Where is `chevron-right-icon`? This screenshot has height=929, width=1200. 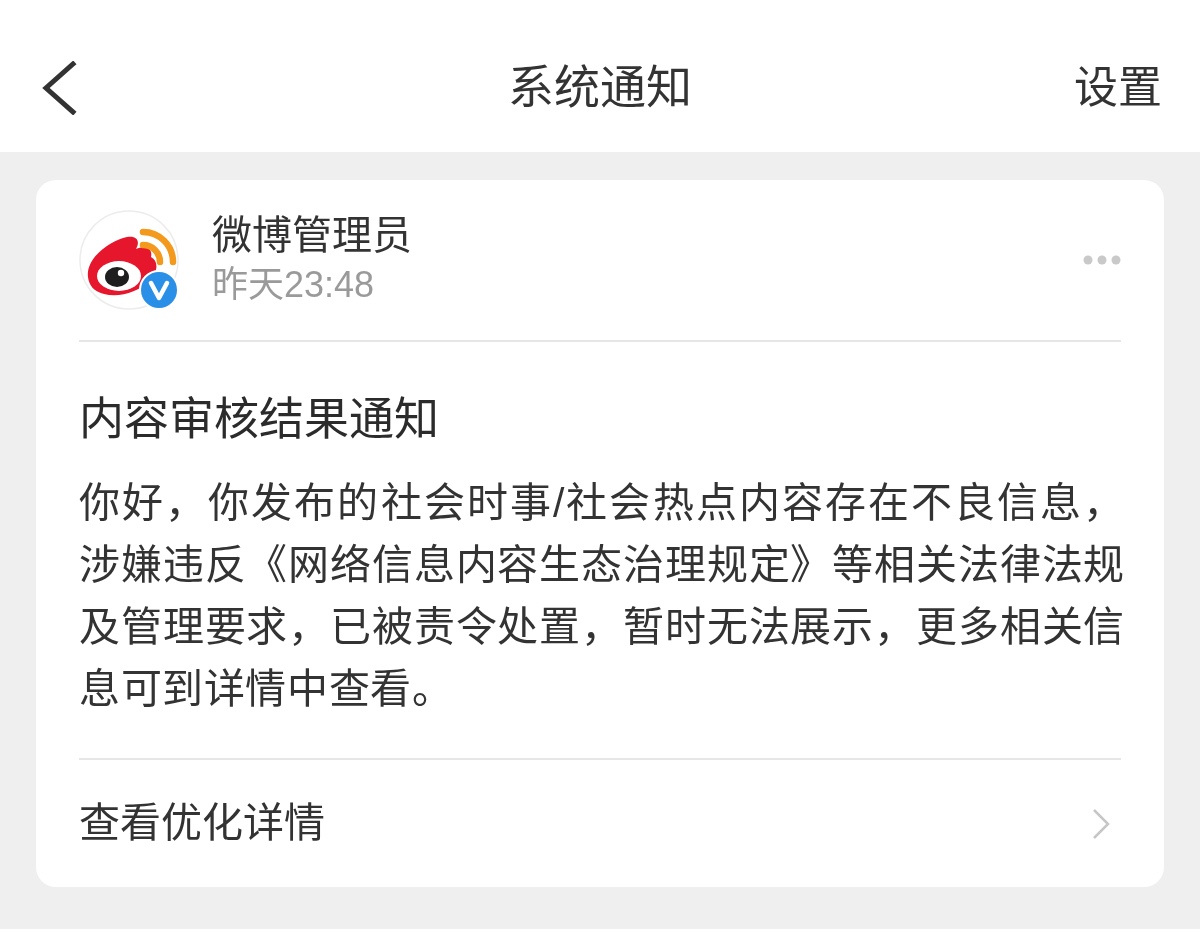
chevron-right-icon is located at coordinates (1101, 823).